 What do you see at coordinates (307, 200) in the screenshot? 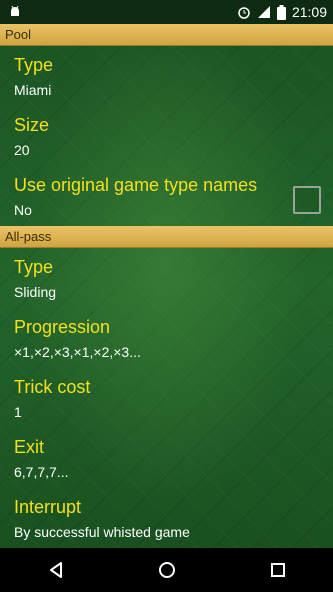
I see `original-names-checkbox` at bounding box center [307, 200].